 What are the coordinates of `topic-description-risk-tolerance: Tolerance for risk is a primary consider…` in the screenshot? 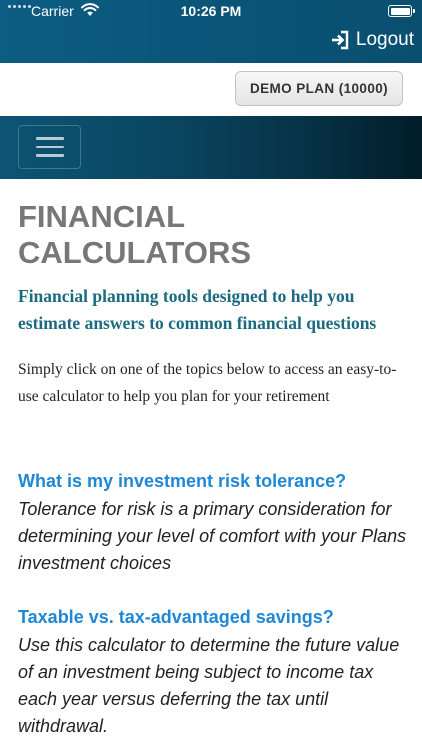 It's located at (212, 536).